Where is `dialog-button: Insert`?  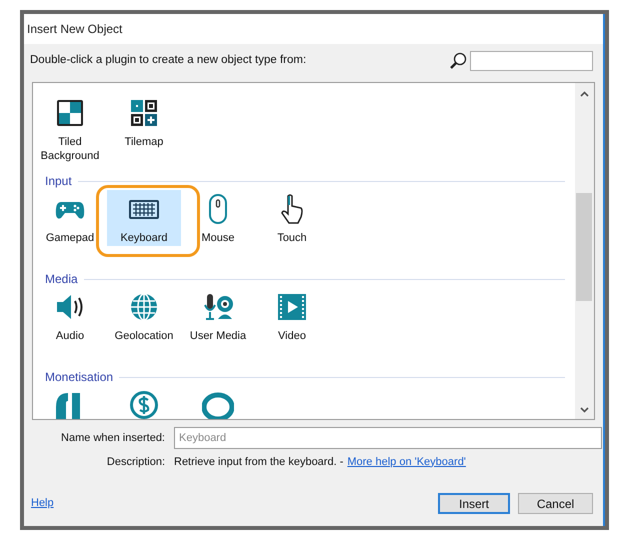
dialog-button: Insert is located at coordinates (474, 503).